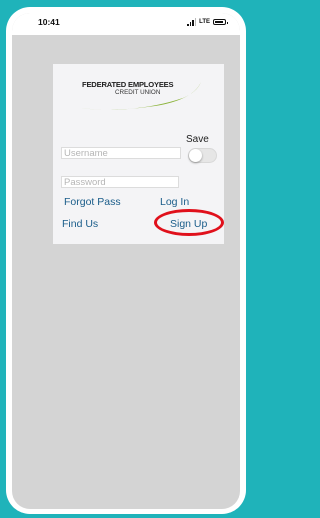  Describe the element at coordinates (192, 22) in the screenshot. I see `signal-icon` at that location.